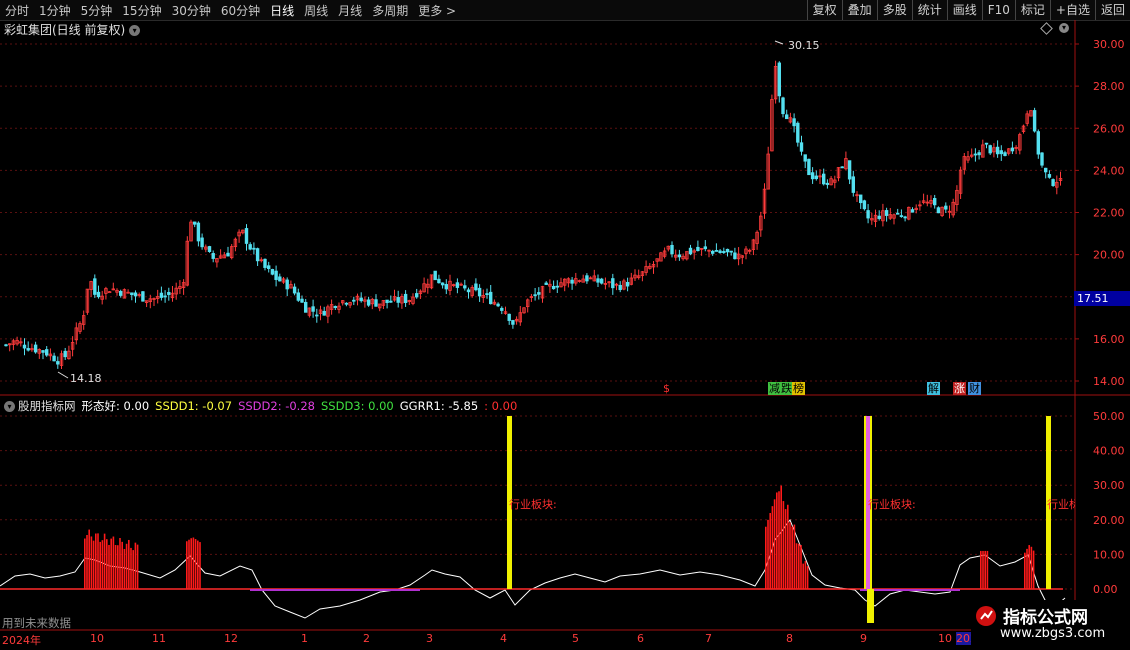  Describe the element at coordinates (640, 638) in the screenshot. I see `date-tick: 6` at that location.